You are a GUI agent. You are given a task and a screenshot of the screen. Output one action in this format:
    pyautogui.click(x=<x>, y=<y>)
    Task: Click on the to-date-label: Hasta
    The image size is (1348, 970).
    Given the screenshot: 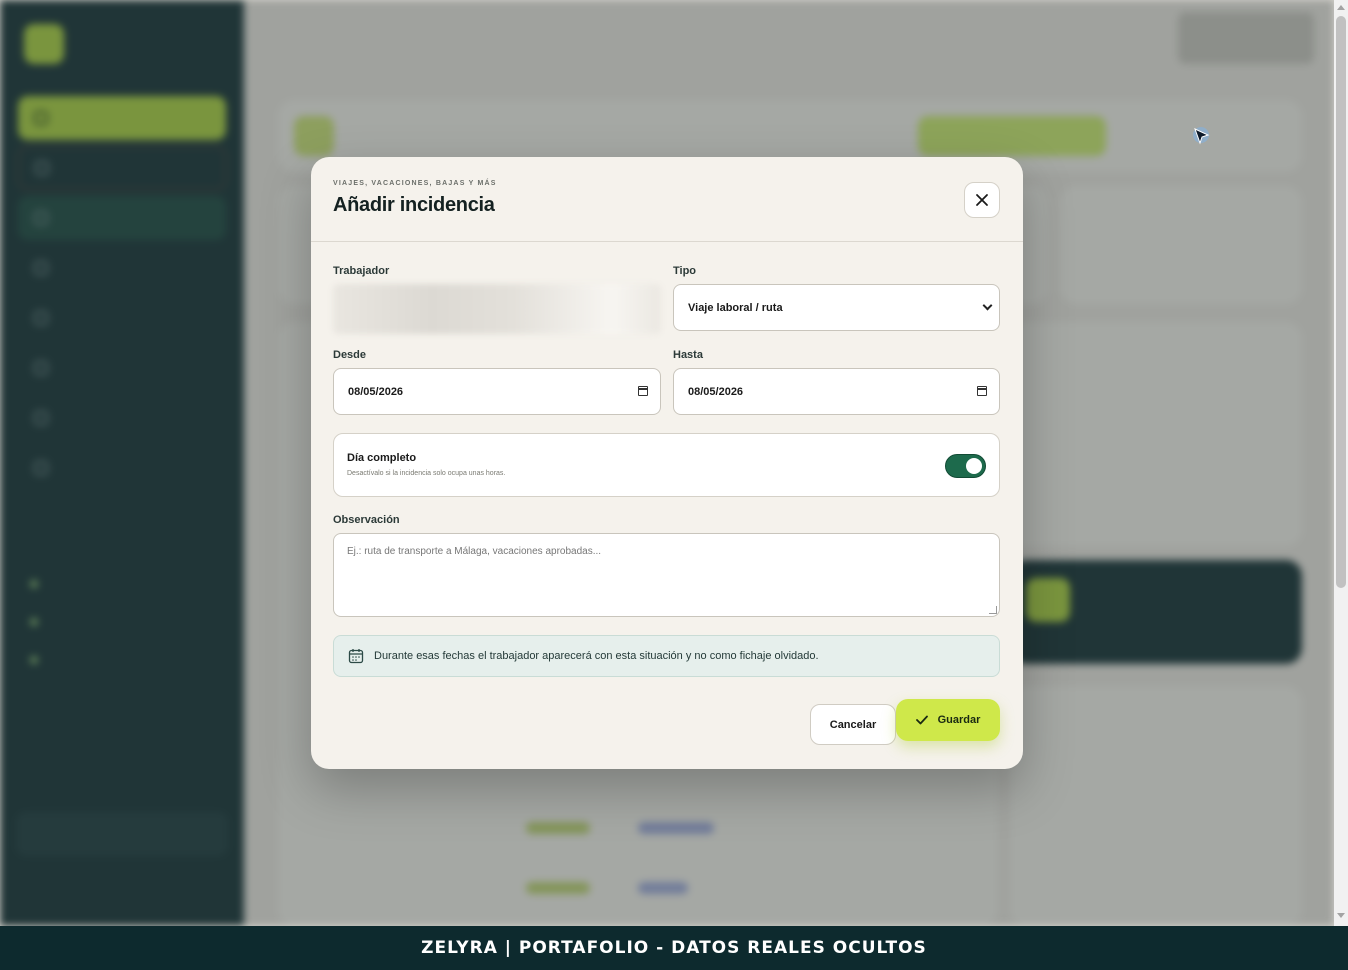 What is the action you would take?
    pyautogui.click(x=688, y=355)
    